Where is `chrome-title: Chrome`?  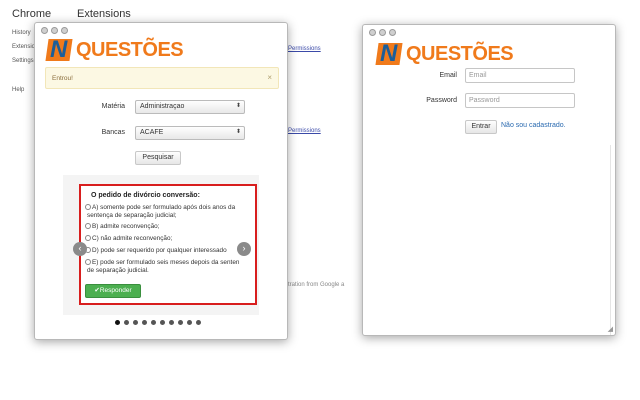 chrome-title: Chrome is located at coordinates (32, 14).